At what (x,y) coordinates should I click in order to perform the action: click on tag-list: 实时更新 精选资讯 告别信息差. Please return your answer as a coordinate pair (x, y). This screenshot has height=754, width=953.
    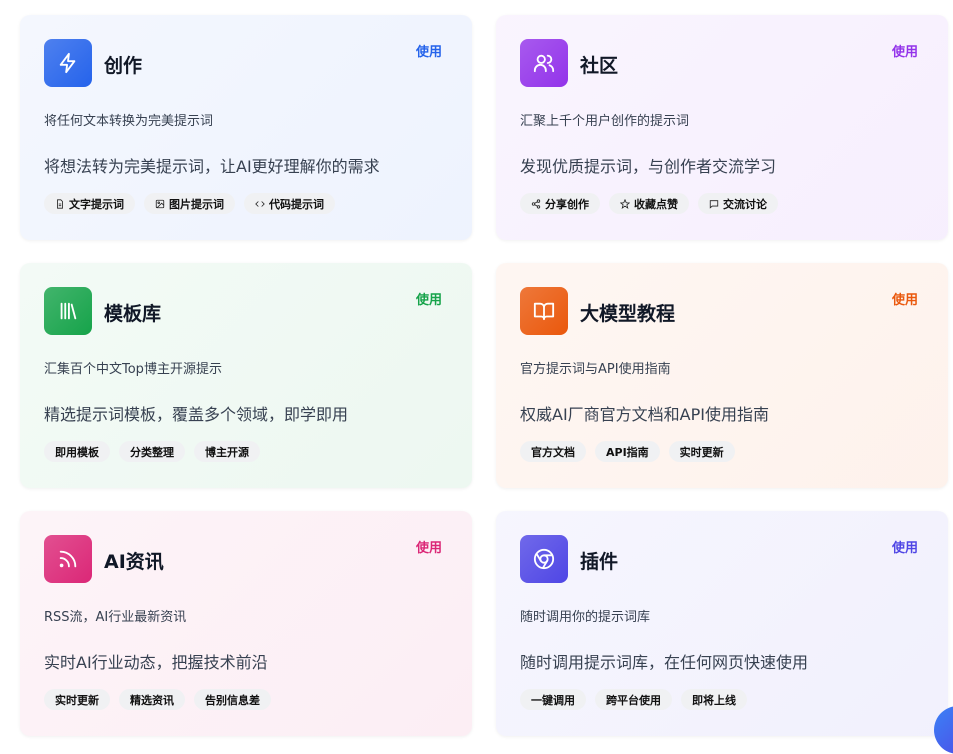
    Looking at the image, I should click on (157, 699).